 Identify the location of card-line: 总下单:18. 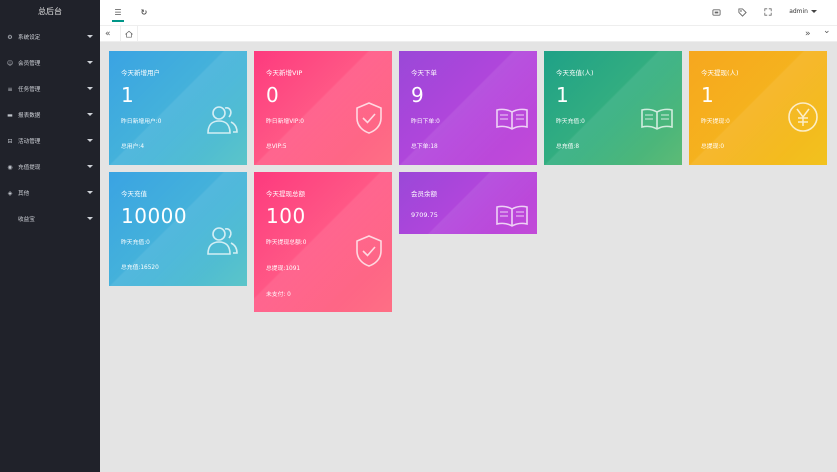
(424, 147).